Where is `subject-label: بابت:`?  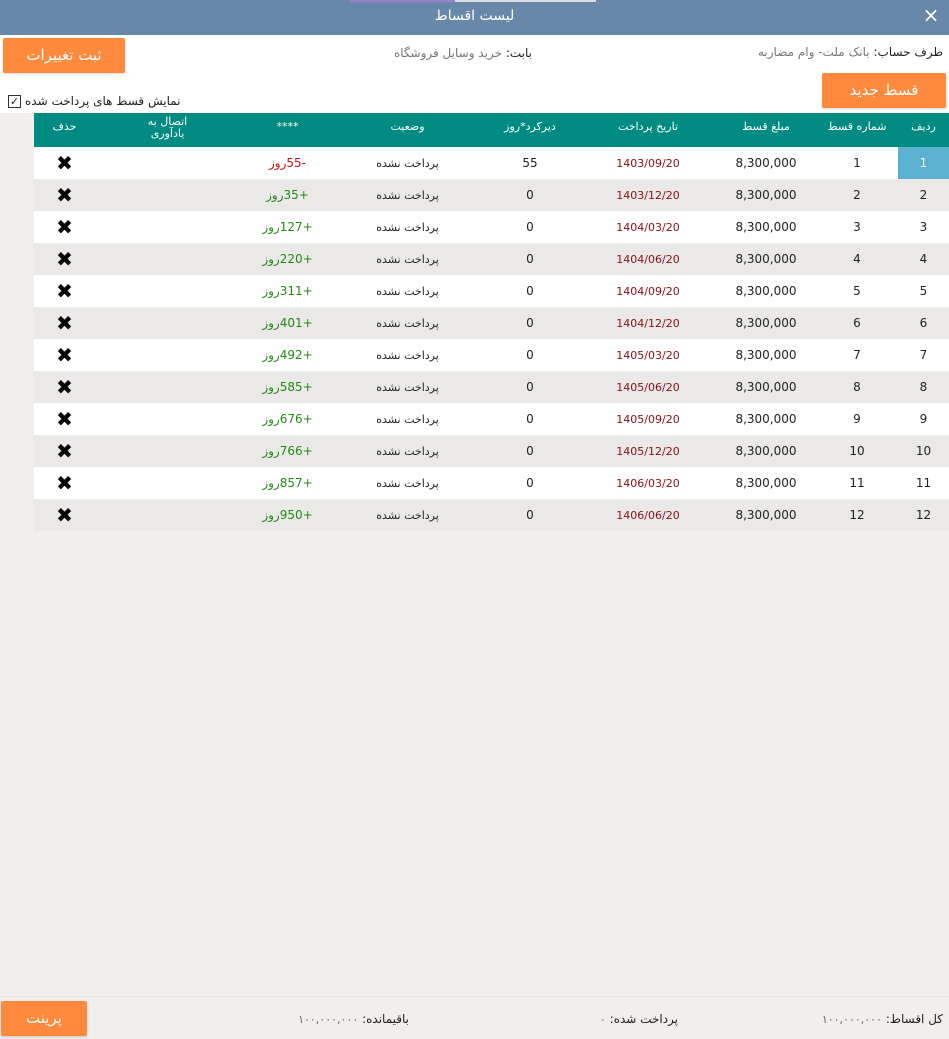 subject-label: بابت: is located at coordinates (518, 53).